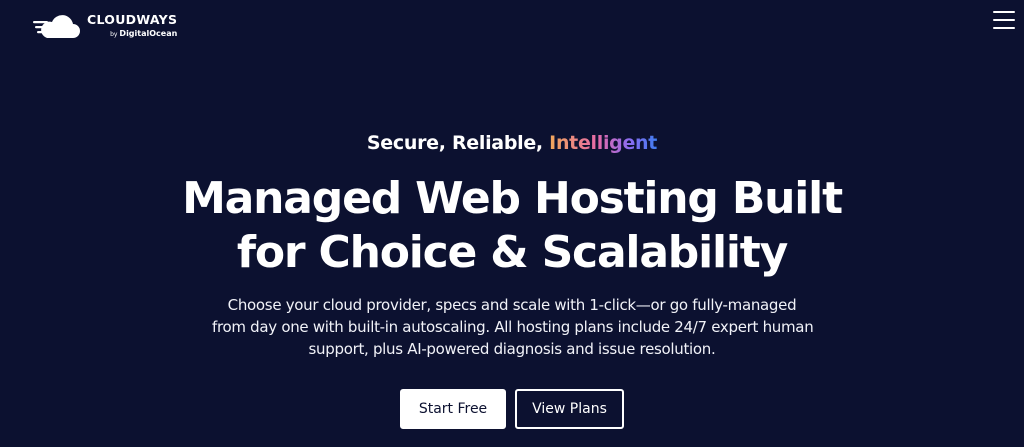  I want to click on logo-by-text: by, so click(114, 34).